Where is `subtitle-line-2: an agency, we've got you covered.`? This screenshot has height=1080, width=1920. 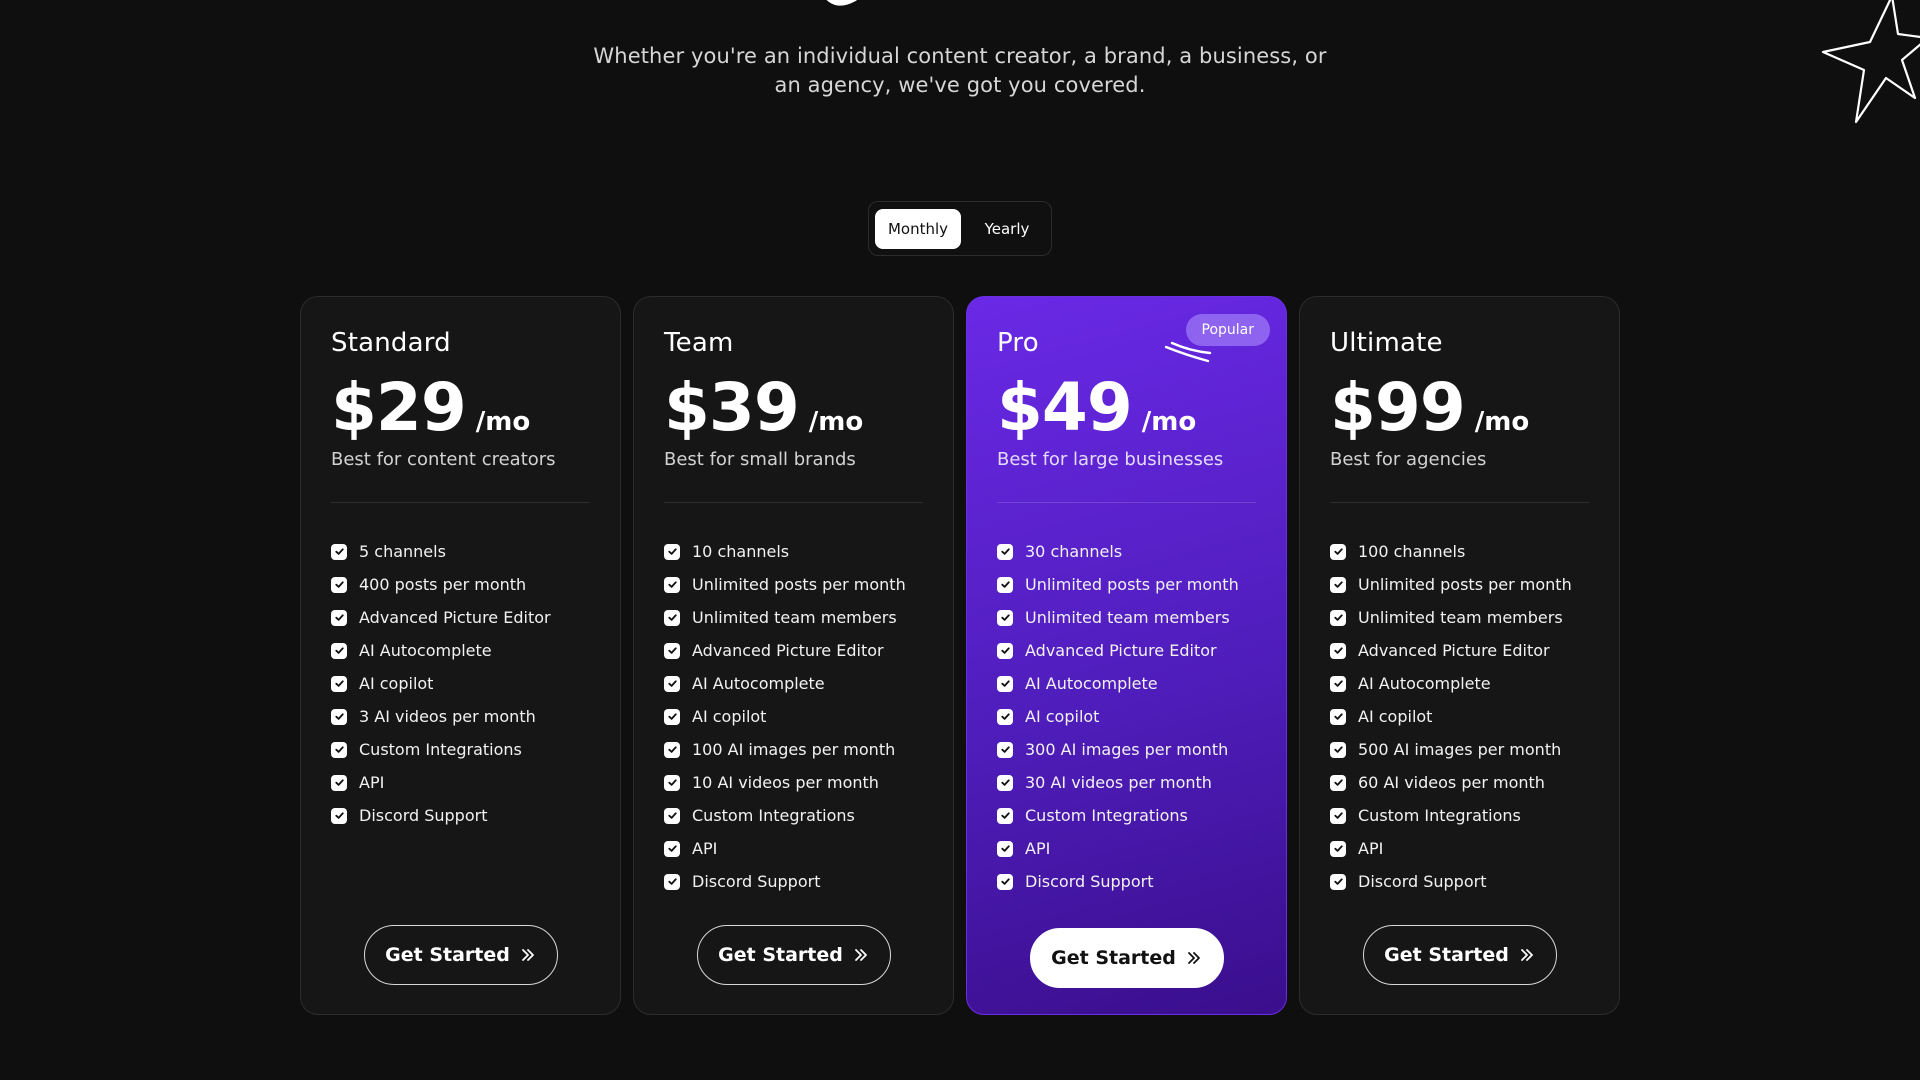
subtitle-line-2: an agency, we've got you covered. is located at coordinates (960, 85).